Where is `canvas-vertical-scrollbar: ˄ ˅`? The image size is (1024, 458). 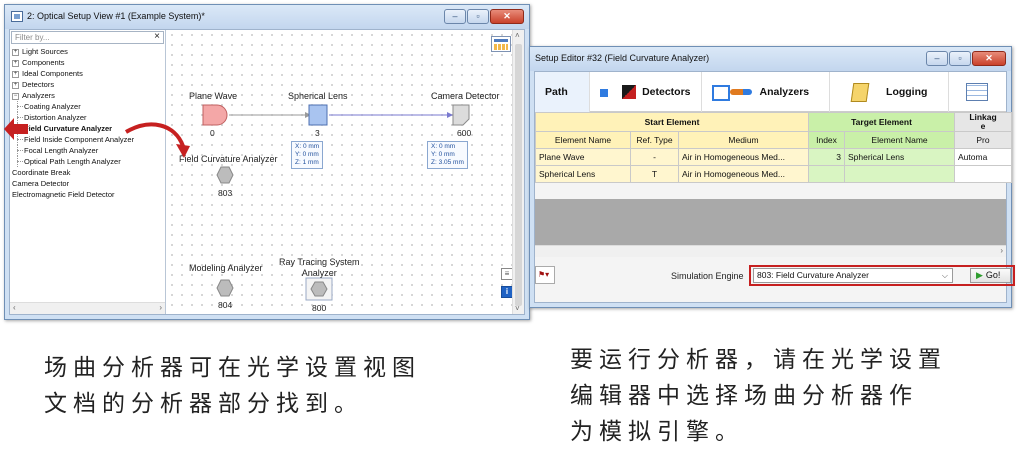
canvas-vertical-scrollbar: ˄ ˅ is located at coordinates (518, 172).